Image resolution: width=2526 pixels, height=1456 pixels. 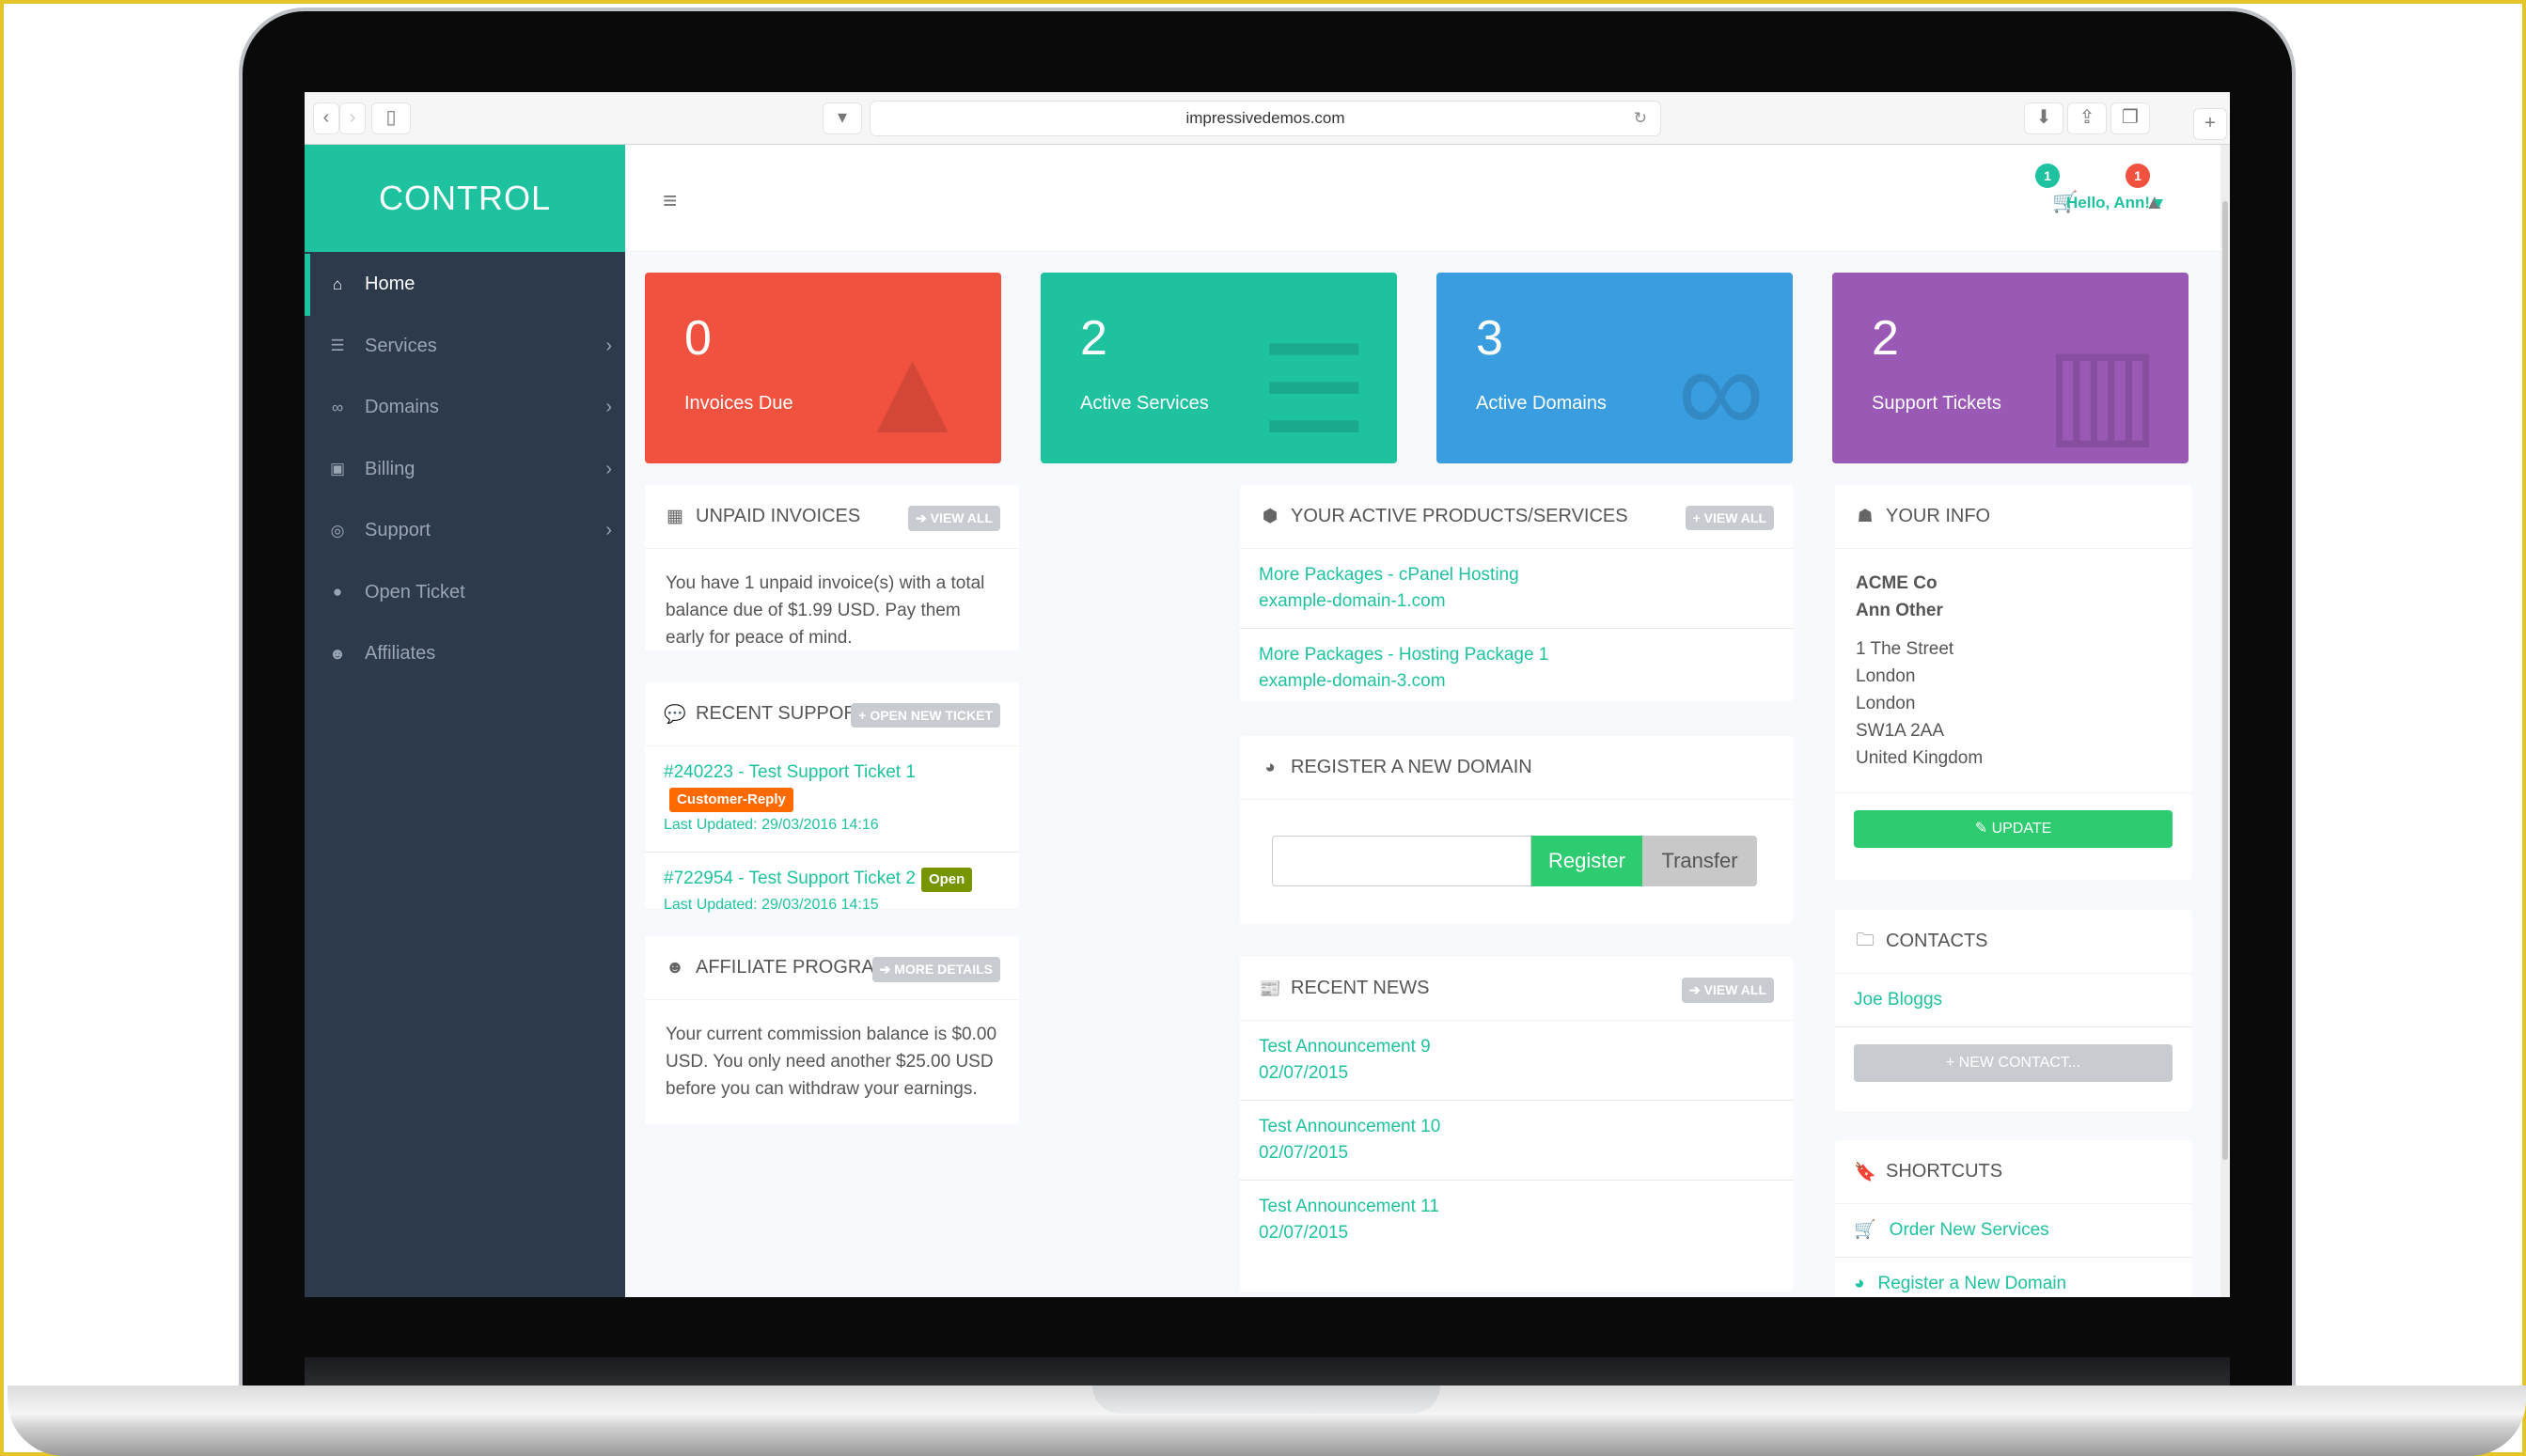 I want to click on sidebar-item-label: Support, so click(x=398, y=530).